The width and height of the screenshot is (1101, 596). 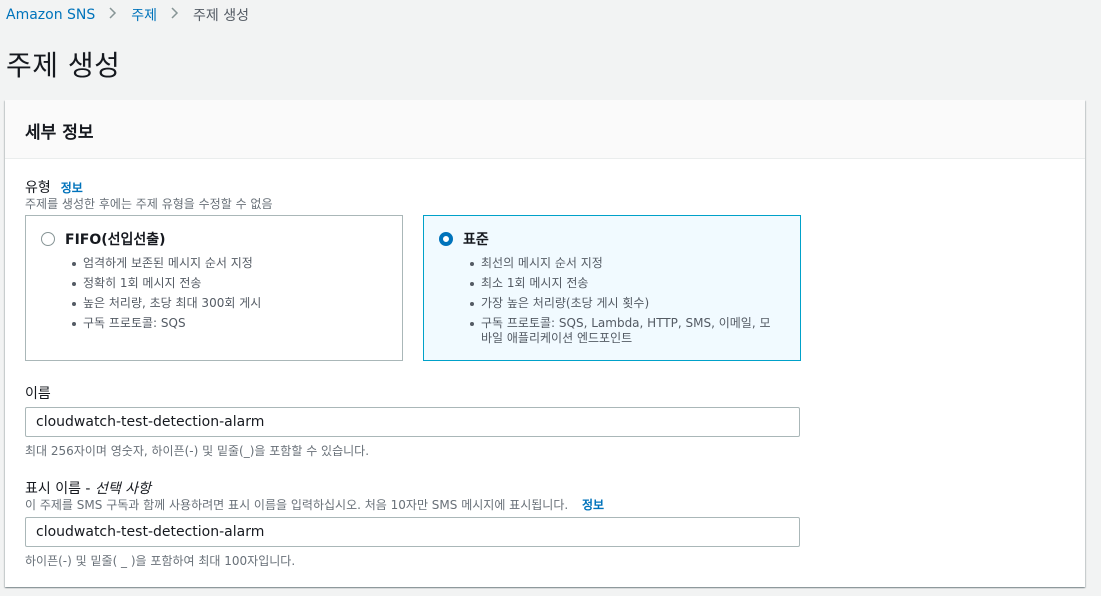 What do you see at coordinates (115, 240) in the screenshot?
I see `tile-title-fifo: FIFO(선입선출)` at bounding box center [115, 240].